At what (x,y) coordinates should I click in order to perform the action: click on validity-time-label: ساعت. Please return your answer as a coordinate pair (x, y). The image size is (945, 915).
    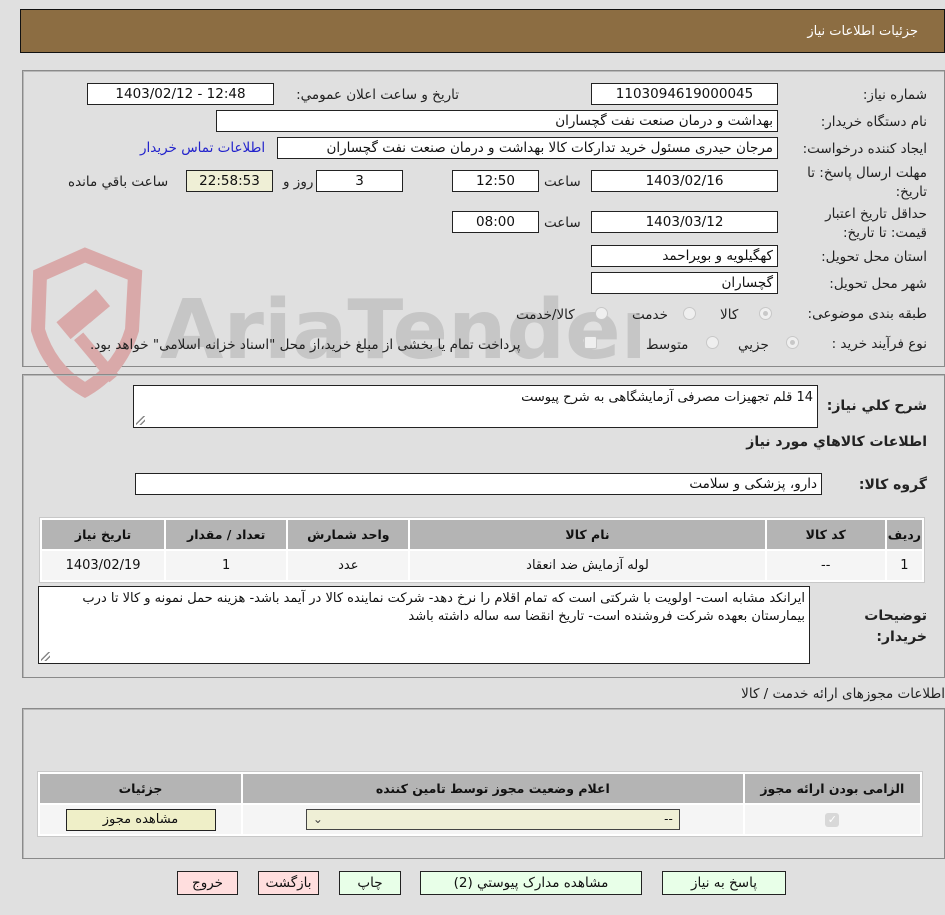
    Looking at the image, I should click on (562, 223).